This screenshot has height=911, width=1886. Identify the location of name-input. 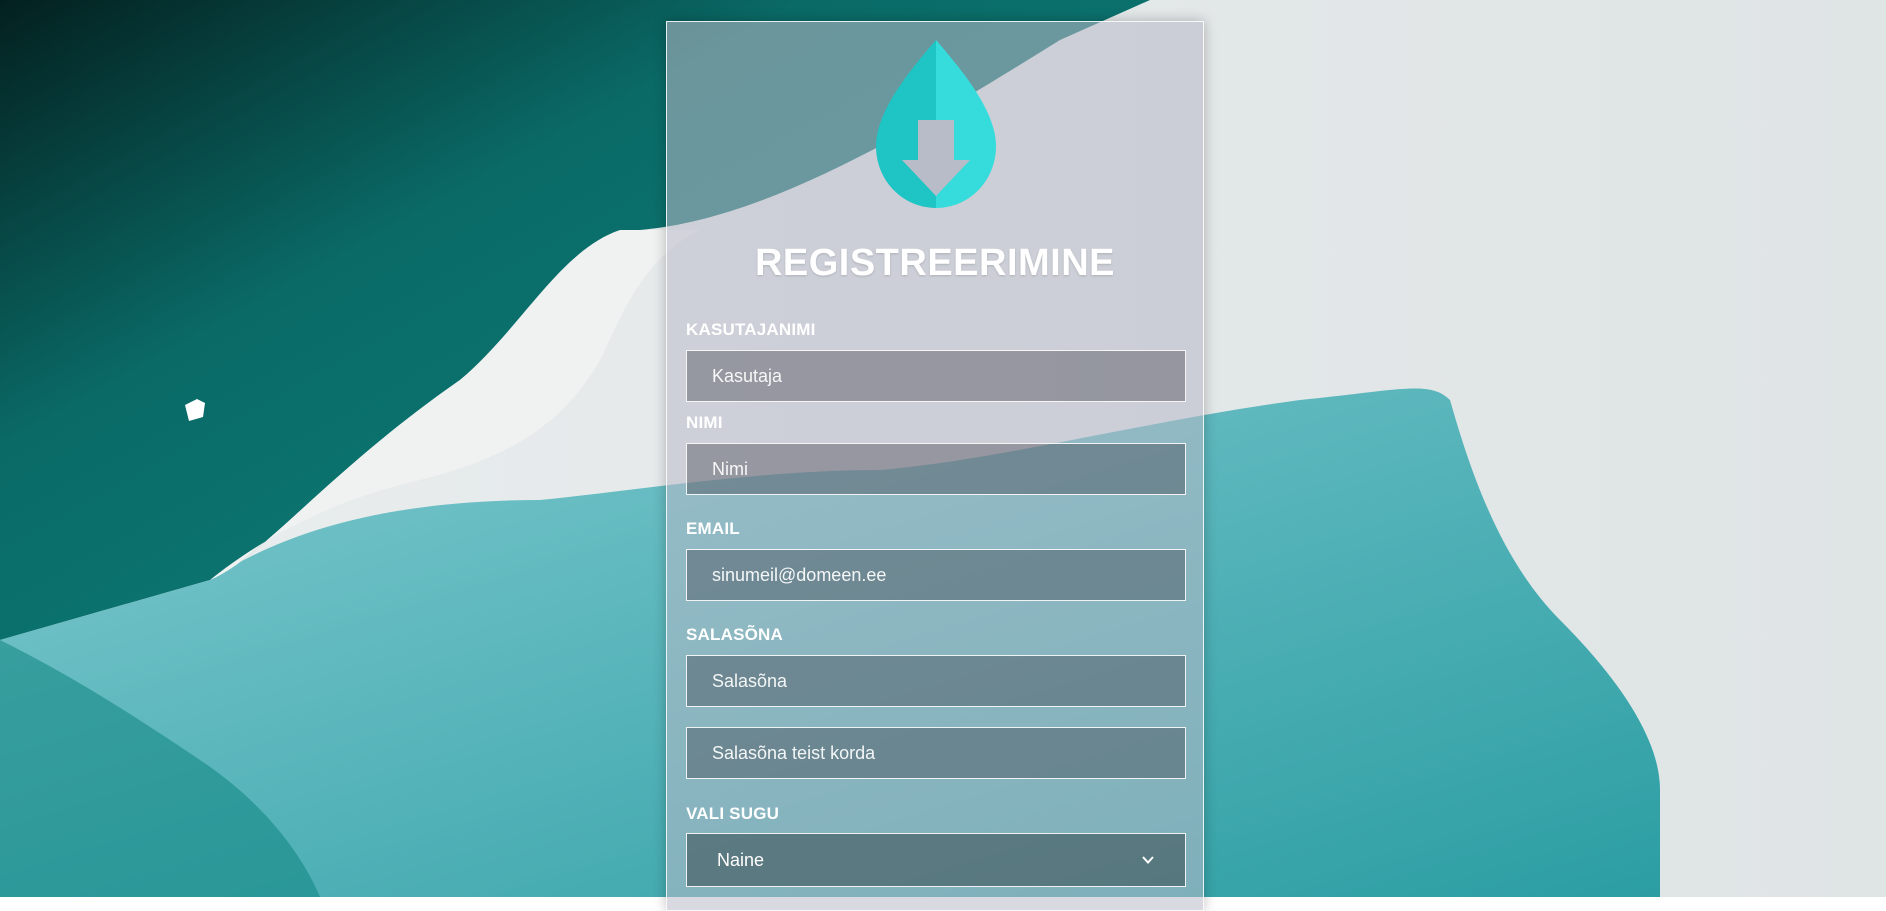
(936, 469).